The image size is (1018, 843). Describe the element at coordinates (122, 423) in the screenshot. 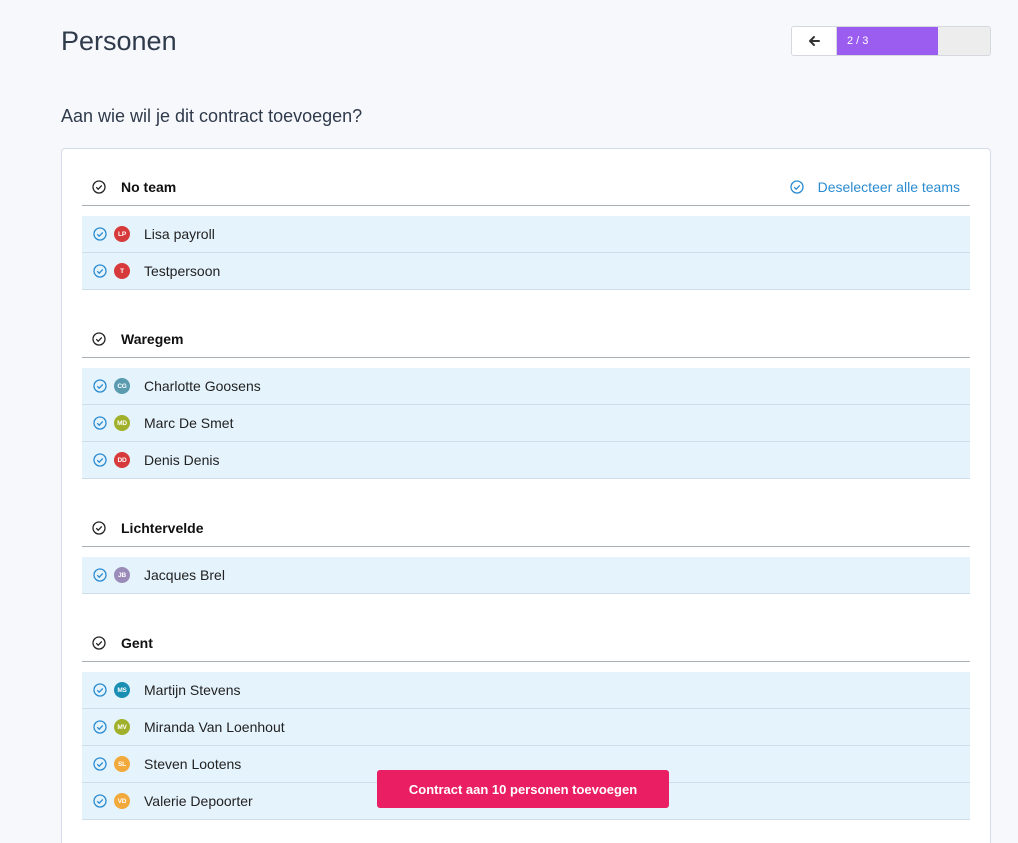

I see `avatar: MD` at that location.